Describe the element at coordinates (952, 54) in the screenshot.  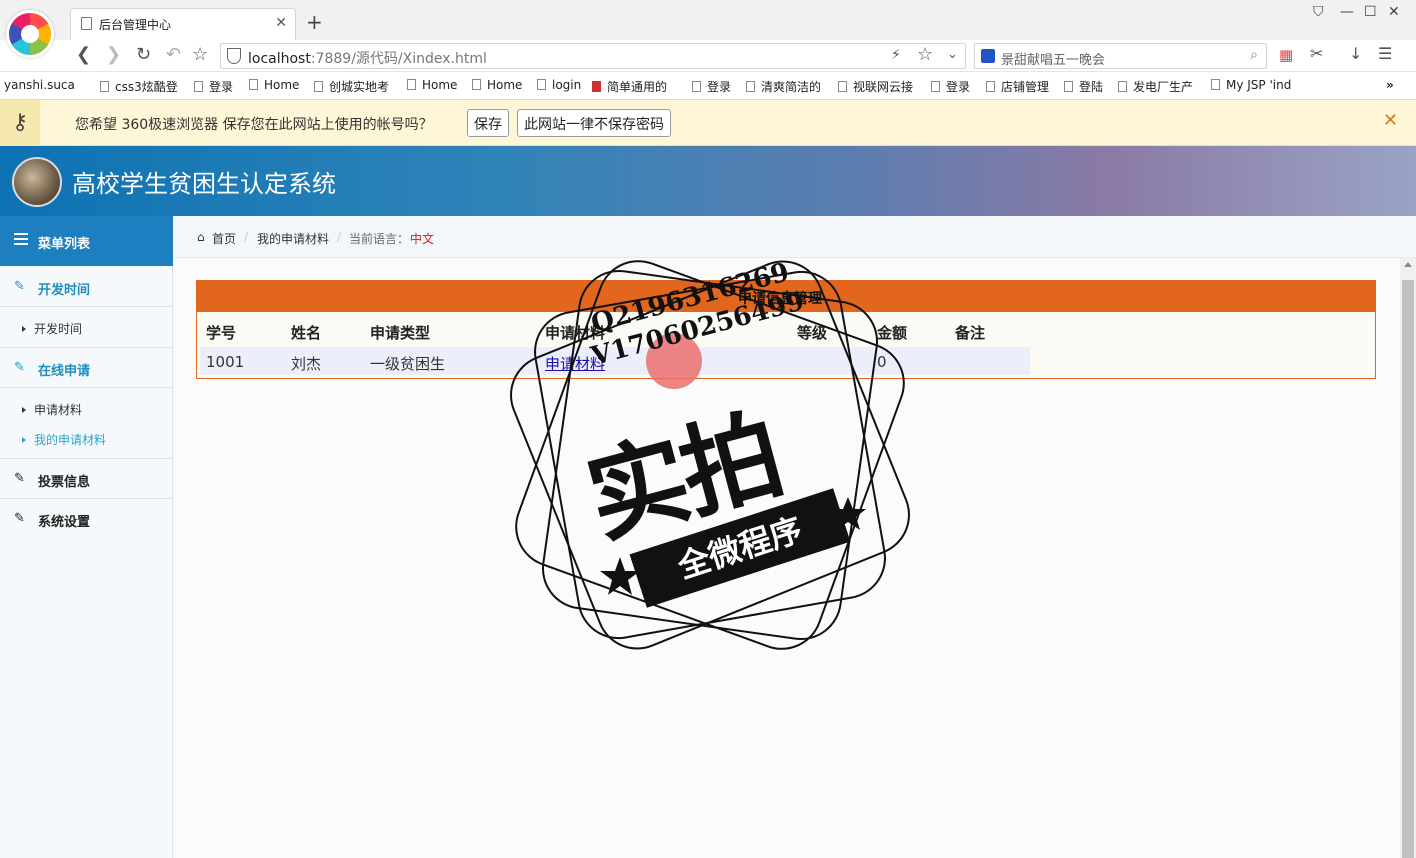
I see `chevron-down-icon: ⌄` at that location.